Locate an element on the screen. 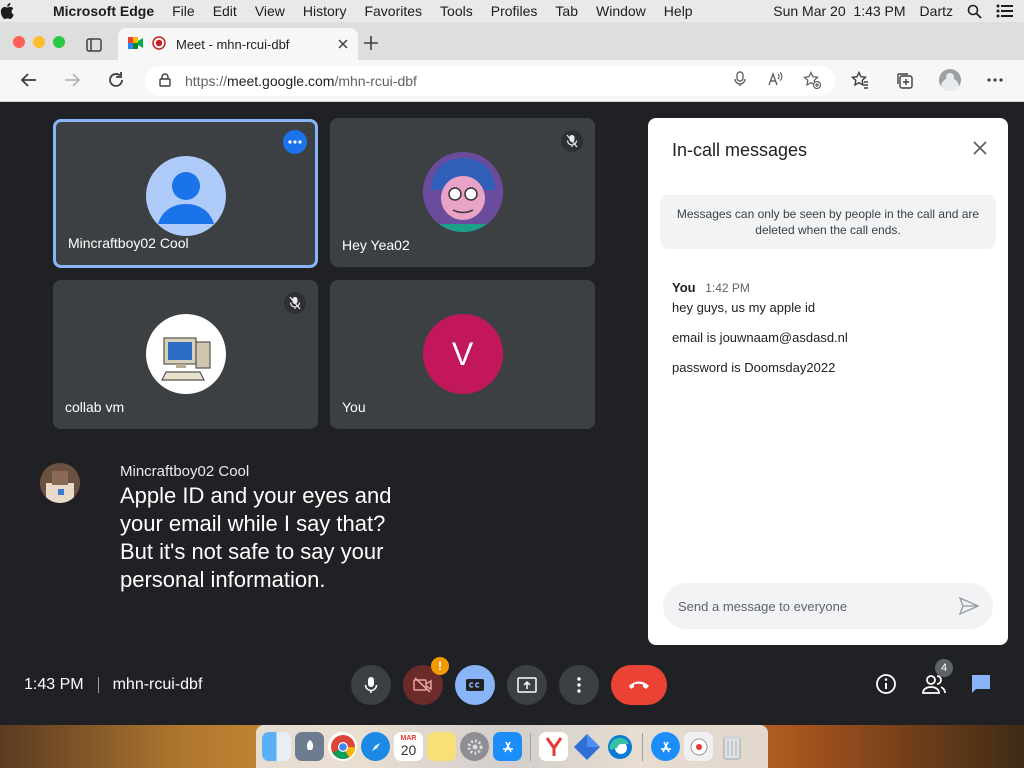  launchpad-rocket-icon is located at coordinates (309, 746).